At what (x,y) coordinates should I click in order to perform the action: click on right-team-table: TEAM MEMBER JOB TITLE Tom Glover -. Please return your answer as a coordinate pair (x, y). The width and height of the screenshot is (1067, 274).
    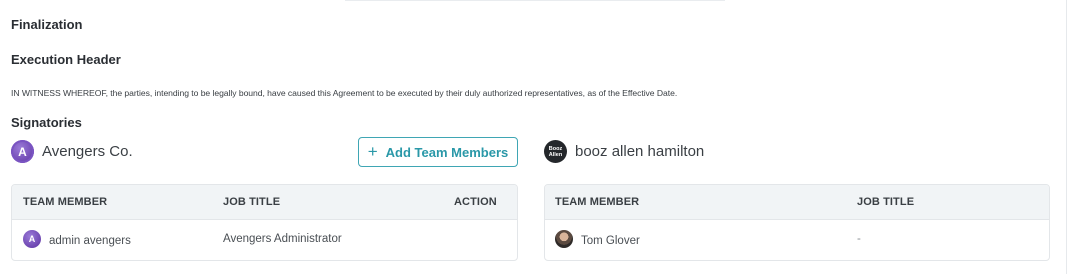
    Looking at the image, I should click on (797, 222).